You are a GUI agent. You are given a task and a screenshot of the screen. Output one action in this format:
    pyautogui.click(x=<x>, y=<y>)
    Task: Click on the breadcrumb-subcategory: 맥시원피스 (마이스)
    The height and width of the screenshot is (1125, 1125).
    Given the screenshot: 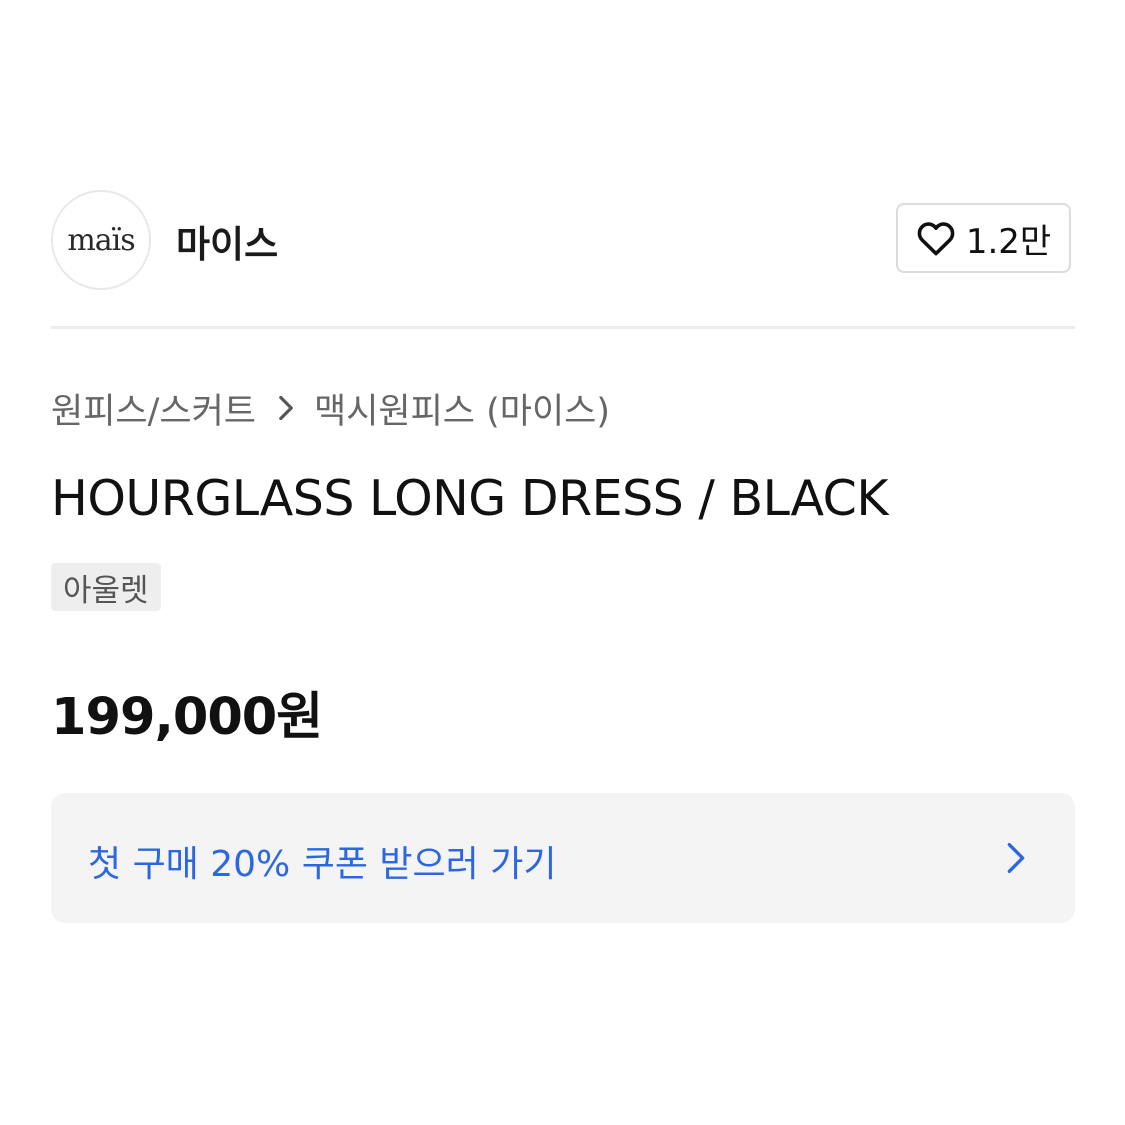 What is the action you would take?
    pyautogui.click(x=462, y=408)
    